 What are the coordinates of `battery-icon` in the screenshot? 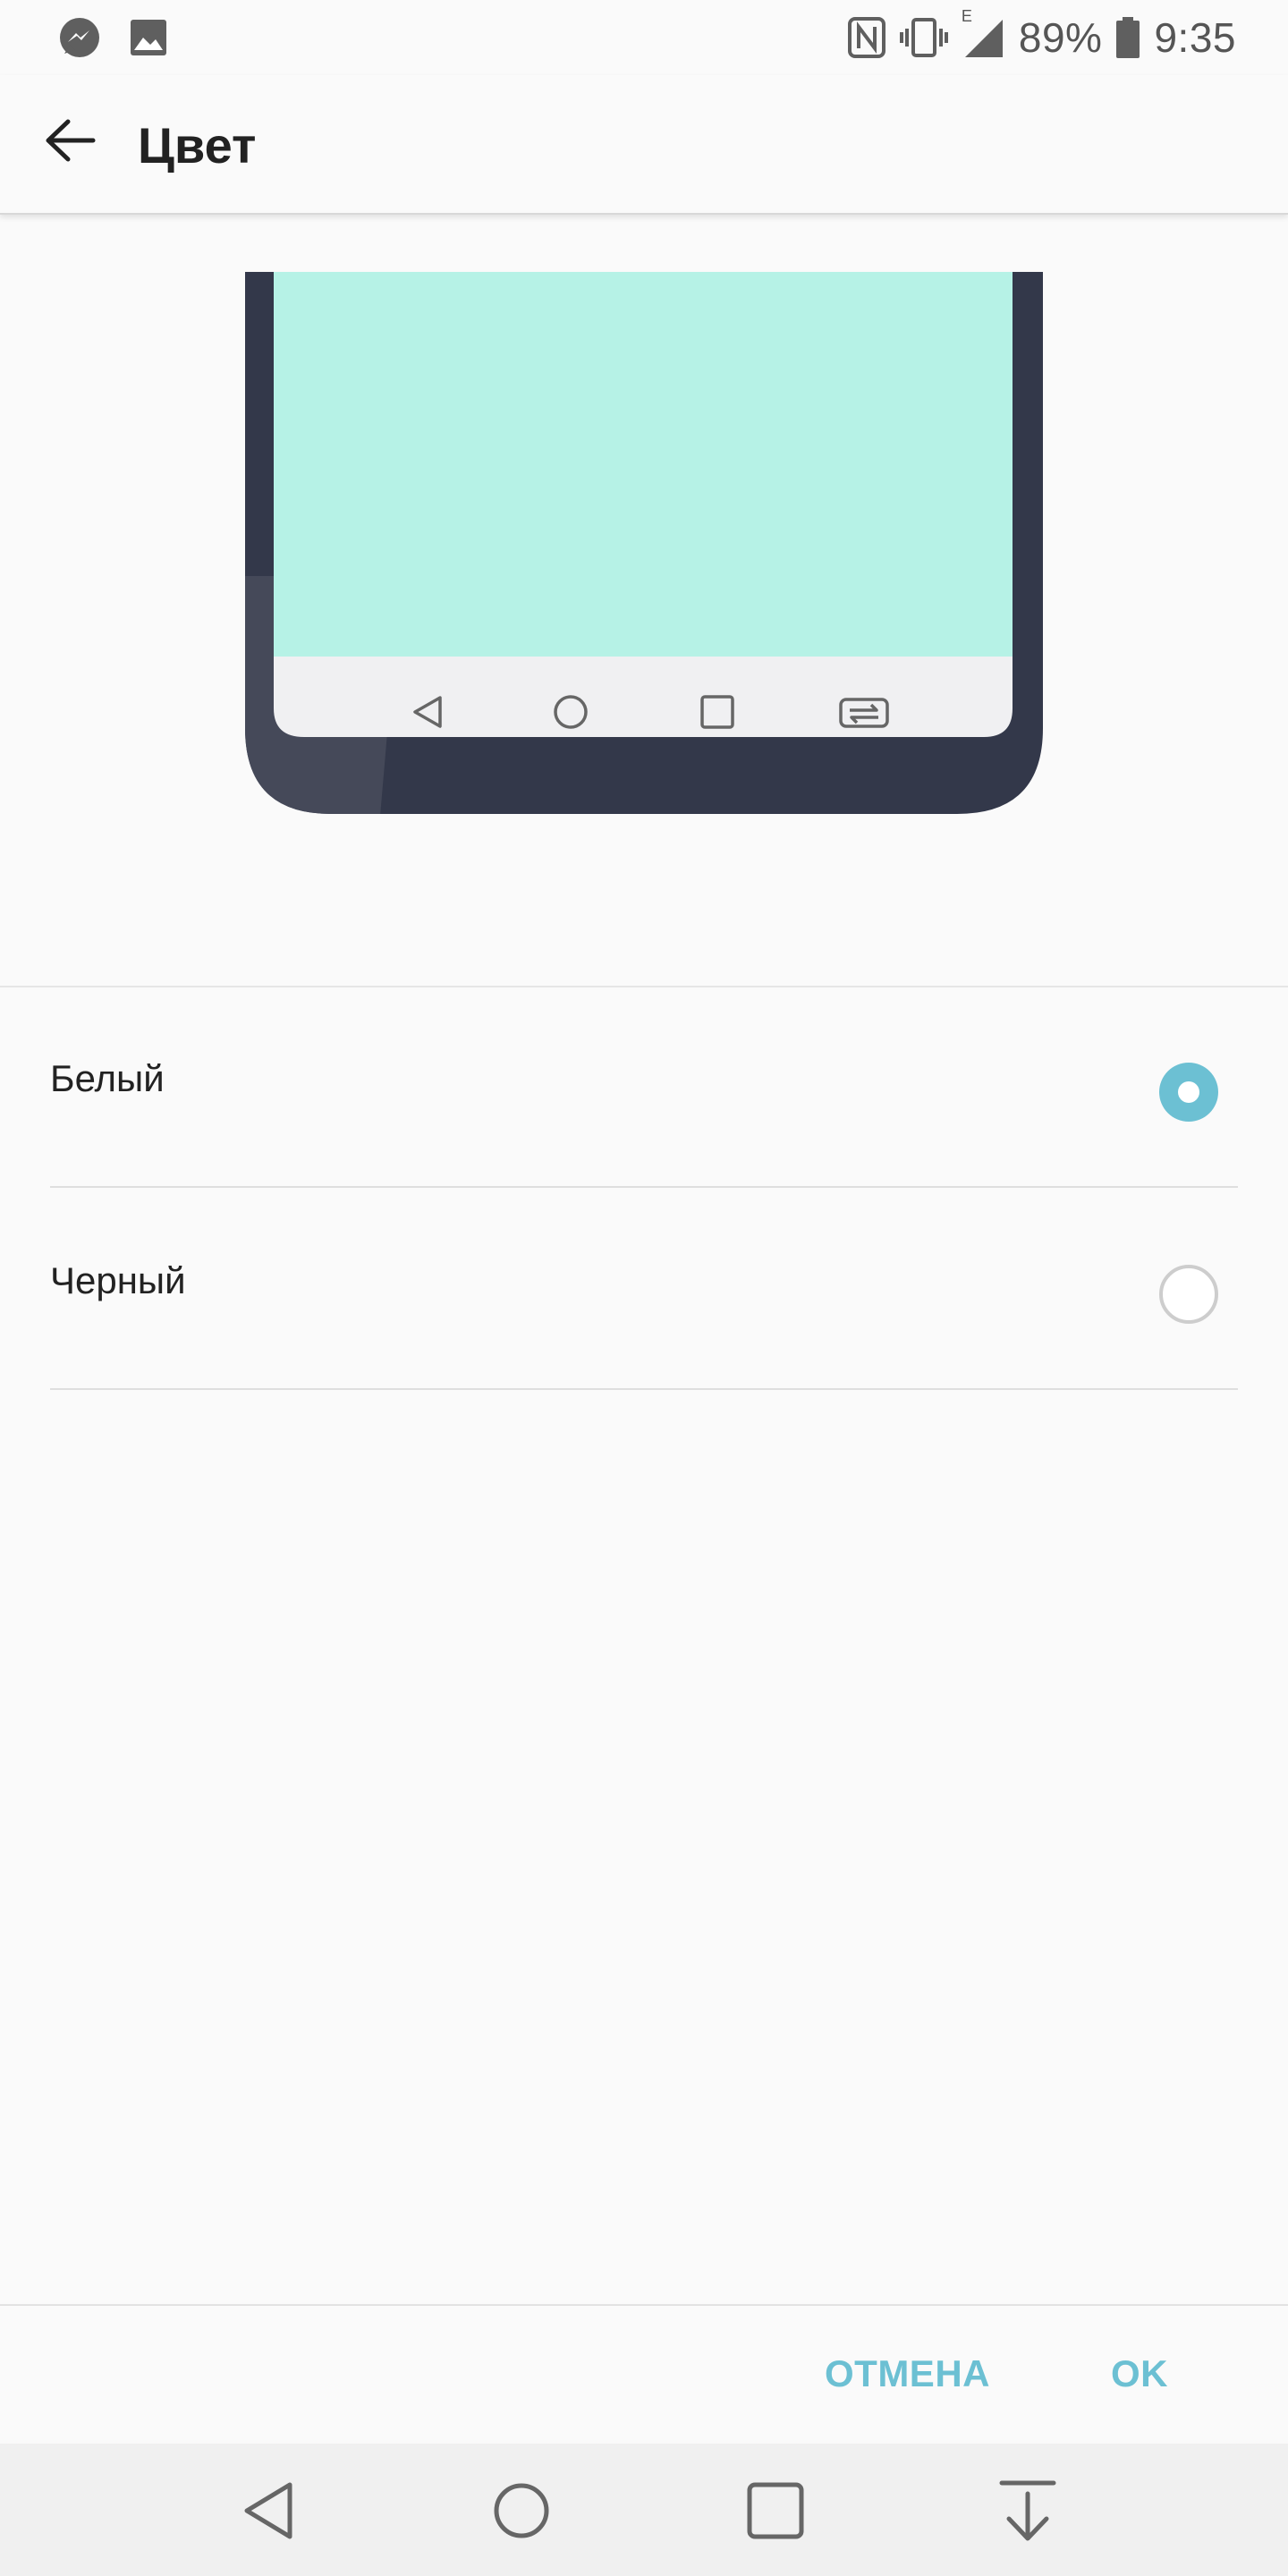 It's located at (1128, 37).